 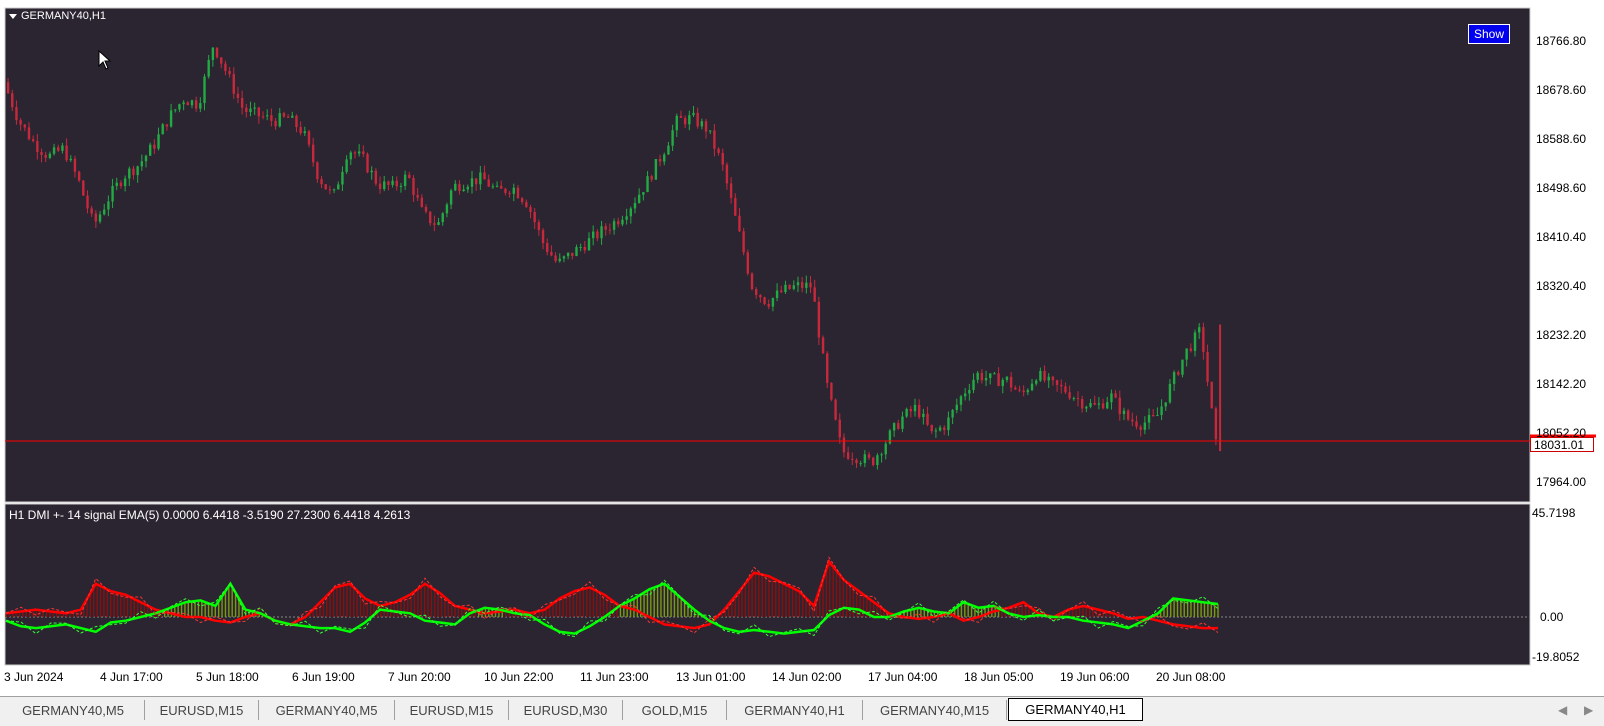 What do you see at coordinates (1191, 677) in the screenshot?
I see `time-axis-label: 20 Jun 08:00` at bounding box center [1191, 677].